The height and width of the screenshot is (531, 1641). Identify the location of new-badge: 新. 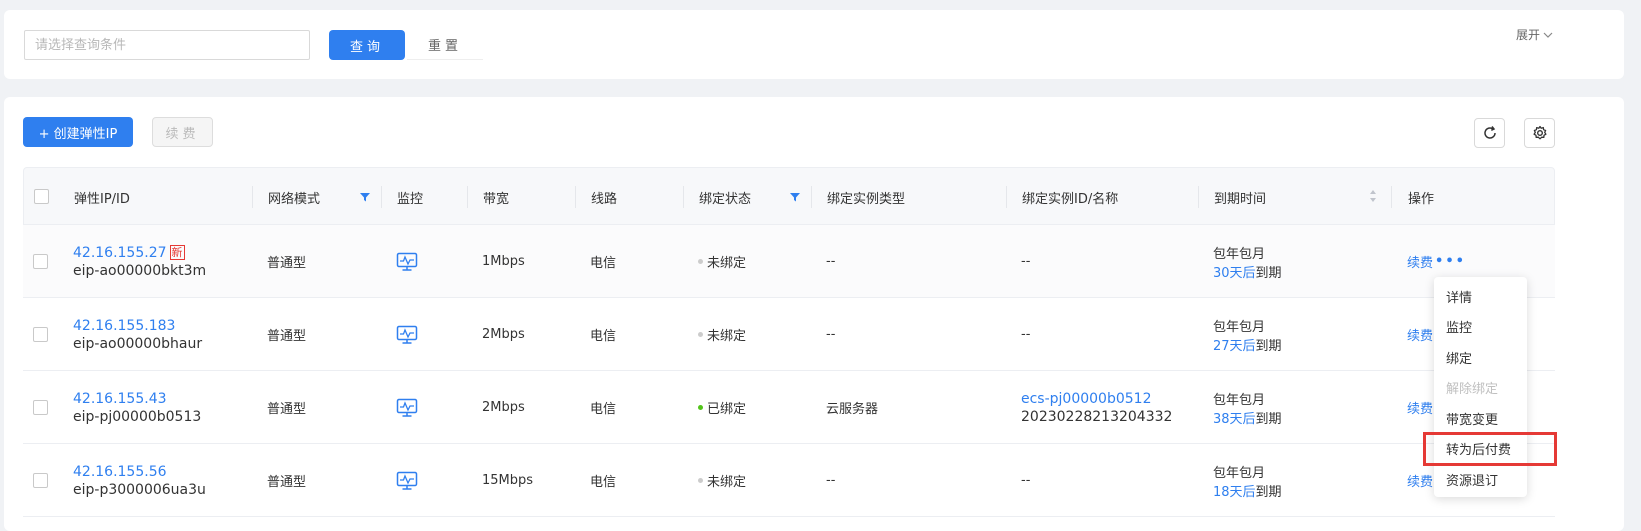
(177, 252).